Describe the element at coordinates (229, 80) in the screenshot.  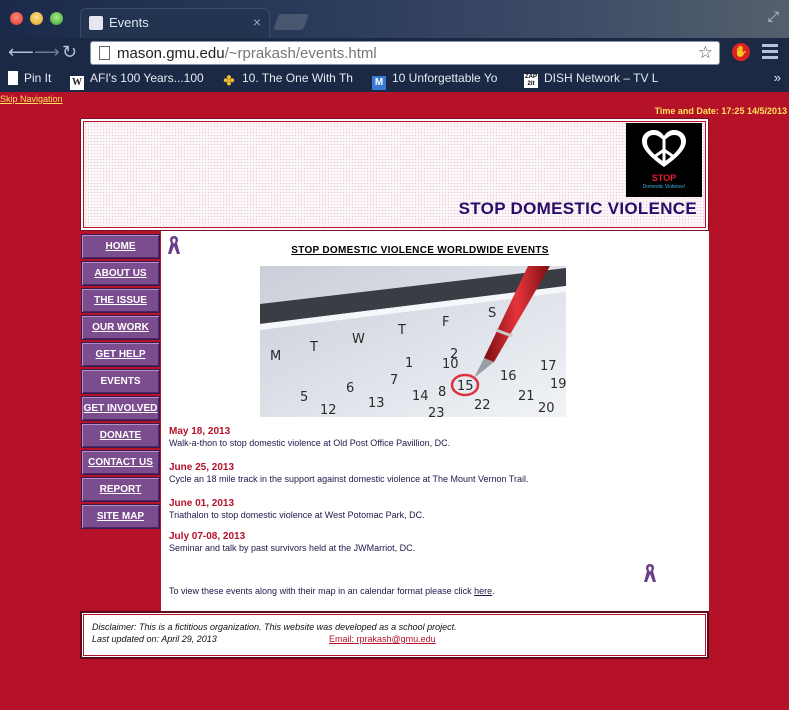
I see `pinwheel-icon: ✤` at that location.